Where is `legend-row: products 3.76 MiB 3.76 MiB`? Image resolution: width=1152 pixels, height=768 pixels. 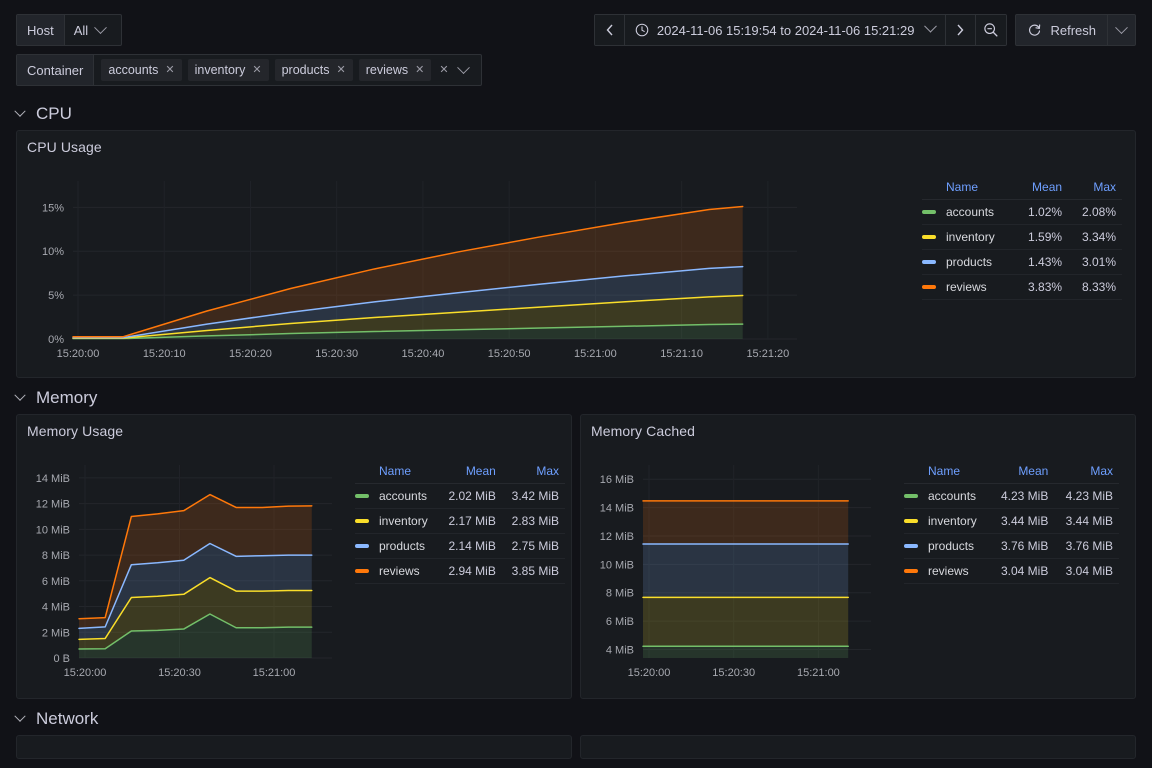 legend-row: products 3.76 MiB 3.76 MiB is located at coordinates (1011, 546).